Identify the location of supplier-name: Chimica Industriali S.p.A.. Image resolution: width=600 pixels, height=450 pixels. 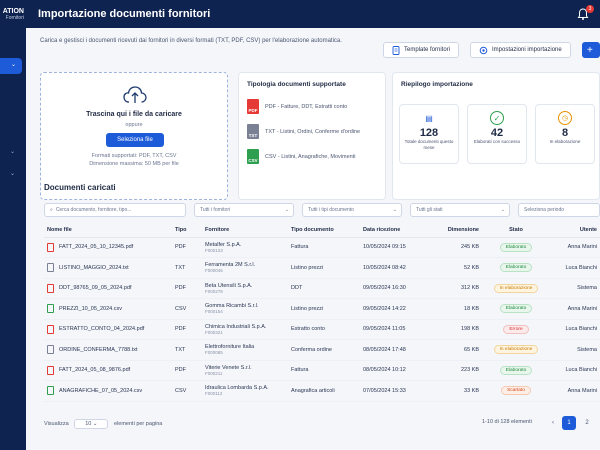
(236, 326).